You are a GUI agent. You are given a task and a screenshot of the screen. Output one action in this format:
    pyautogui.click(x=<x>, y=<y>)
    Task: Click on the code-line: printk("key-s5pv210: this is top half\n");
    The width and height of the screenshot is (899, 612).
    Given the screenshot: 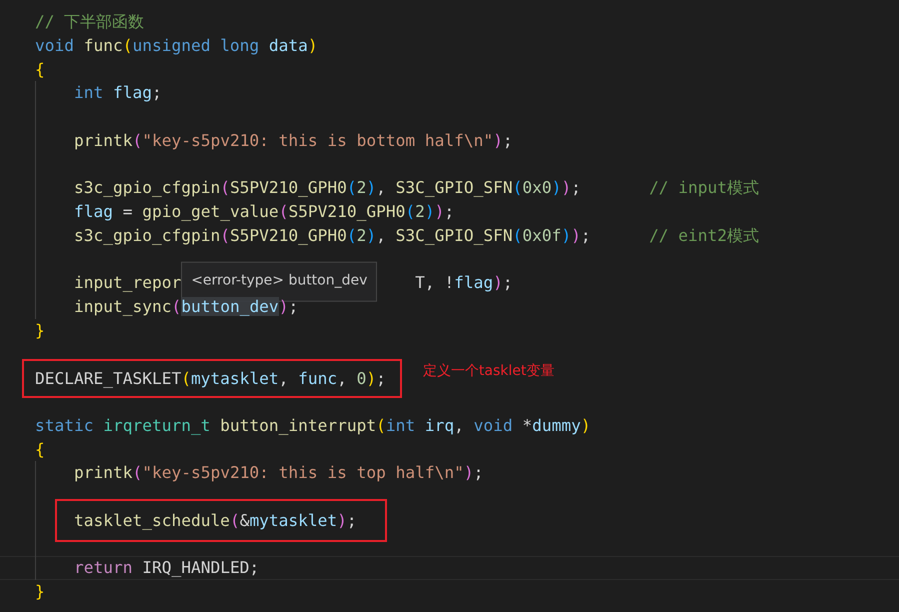 What is the action you would take?
    pyautogui.click(x=279, y=473)
    